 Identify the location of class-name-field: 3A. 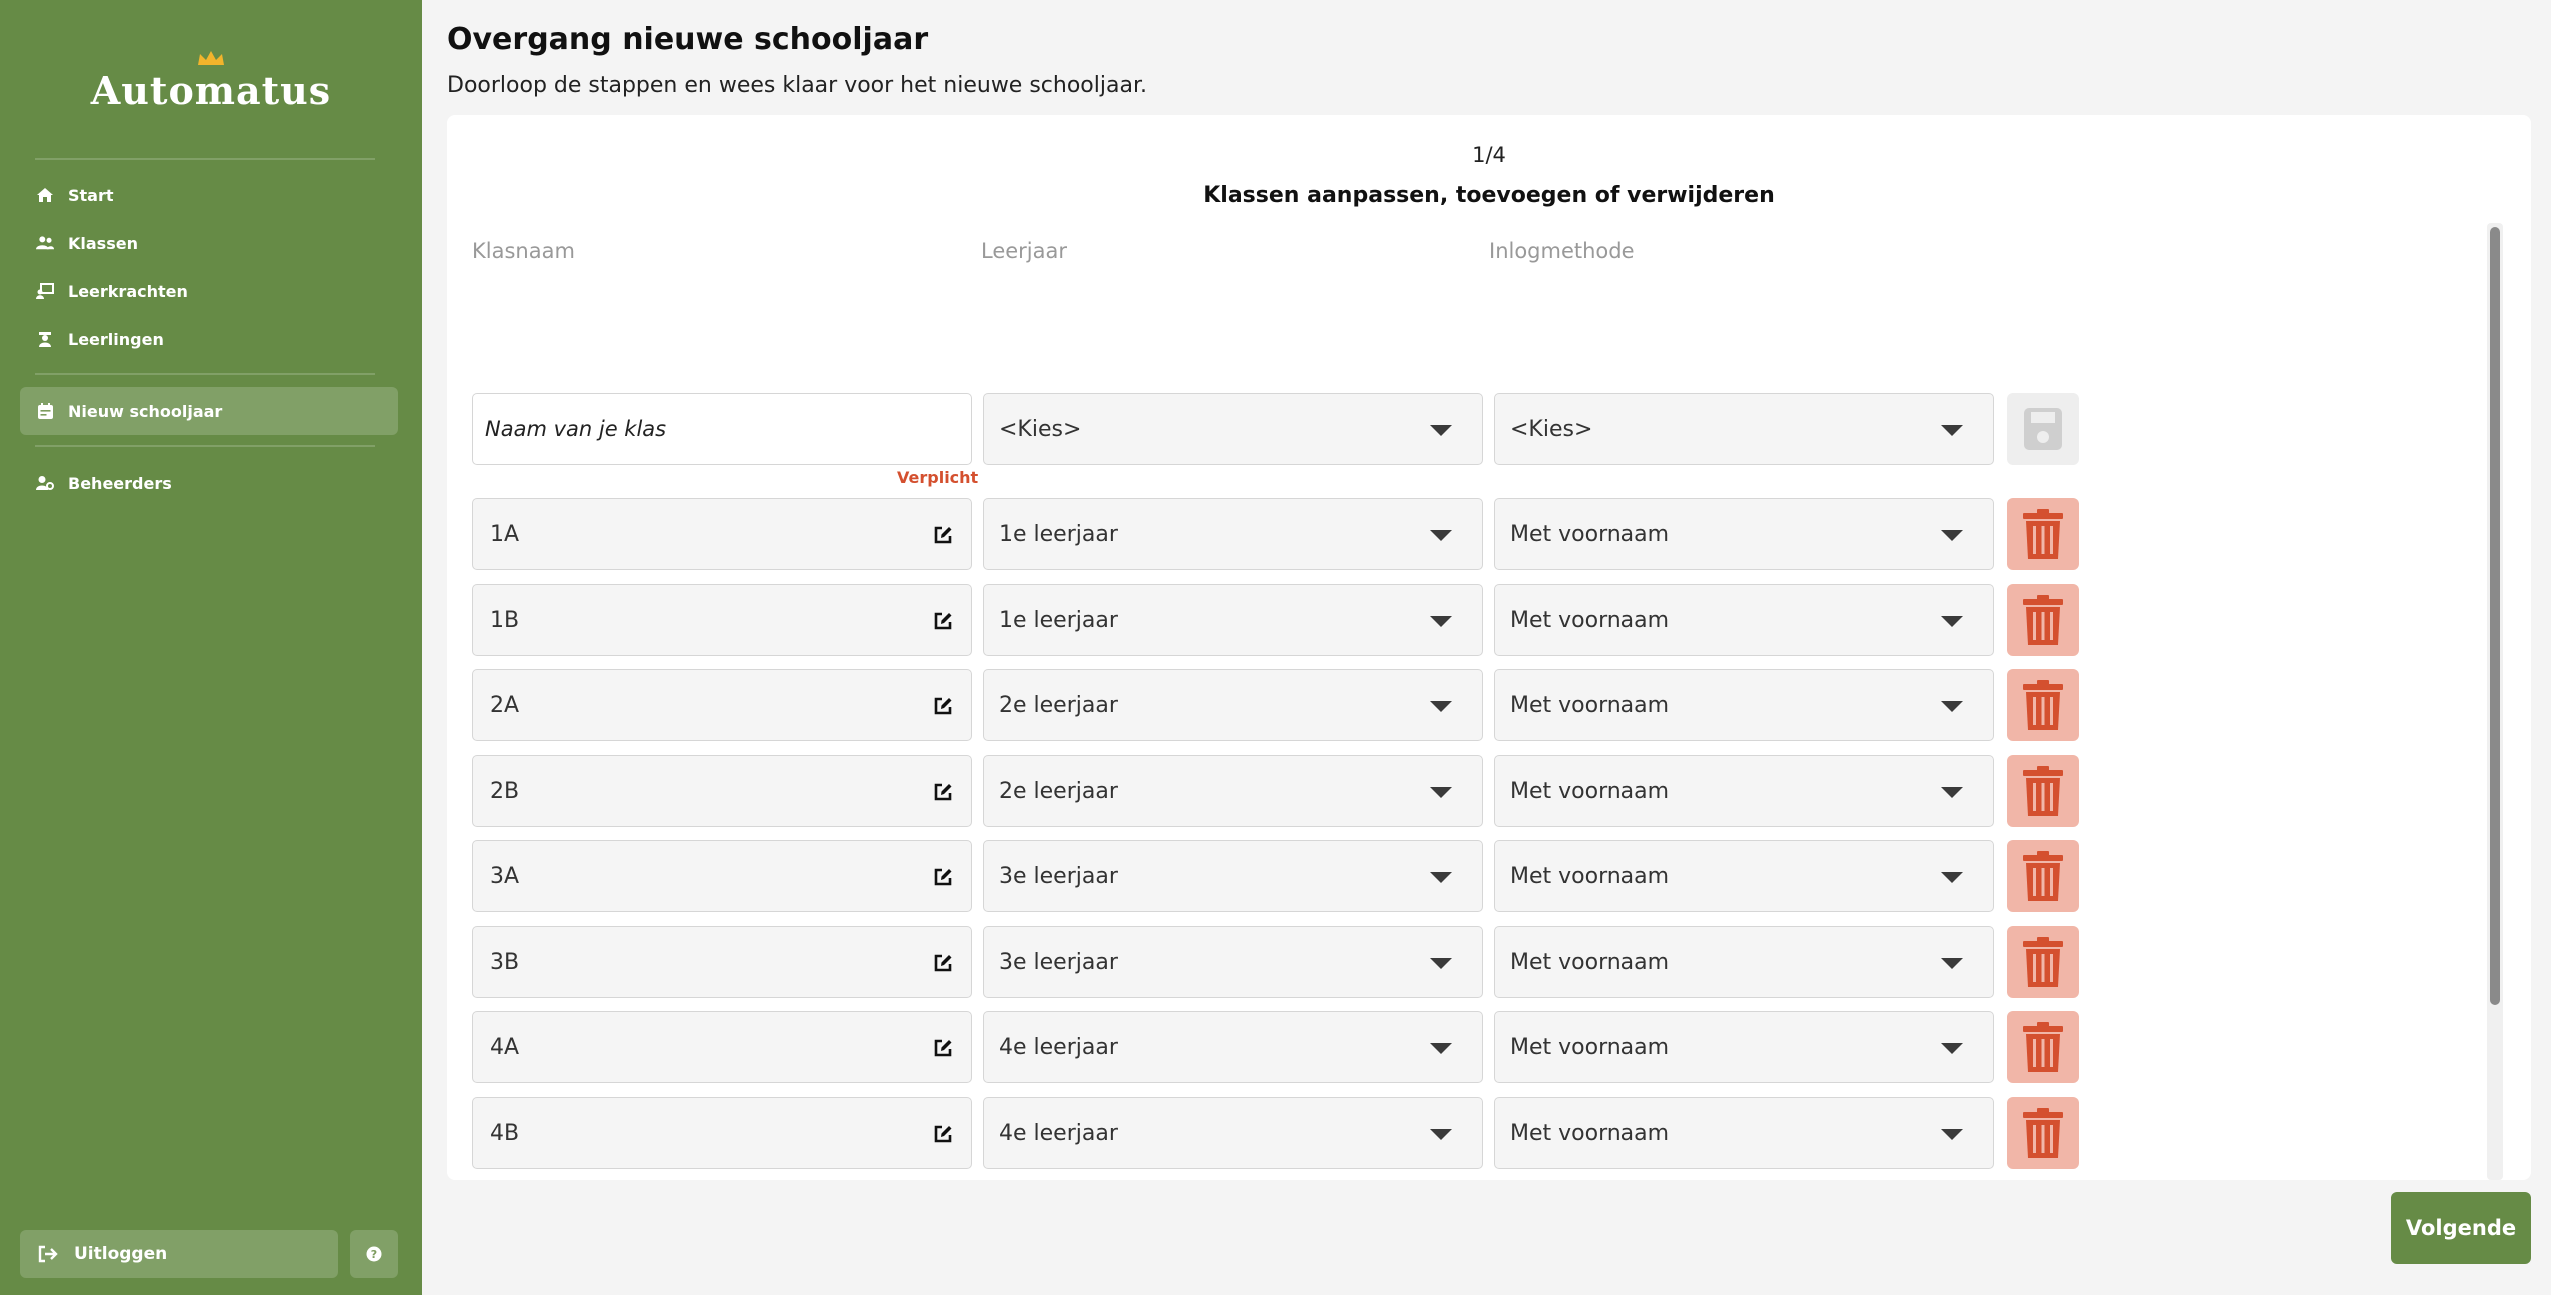
(722, 876).